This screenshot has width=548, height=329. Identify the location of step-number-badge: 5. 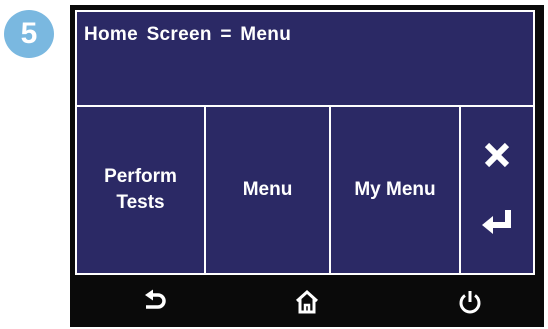
(29, 34).